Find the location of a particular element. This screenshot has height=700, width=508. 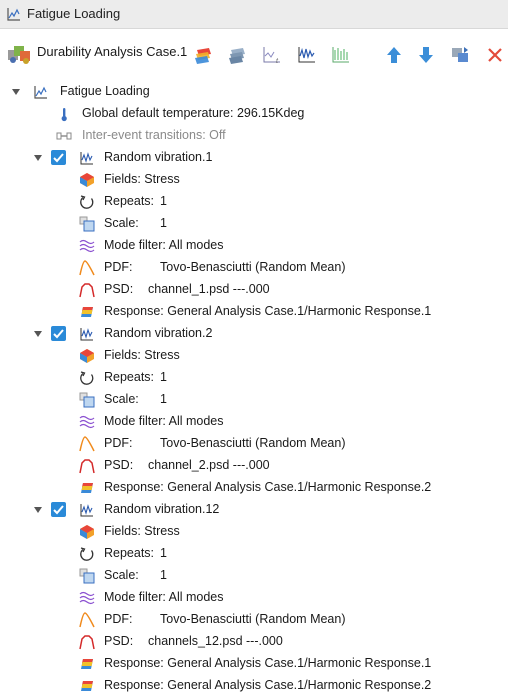

colored-layers-icon is located at coordinates (204, 55).